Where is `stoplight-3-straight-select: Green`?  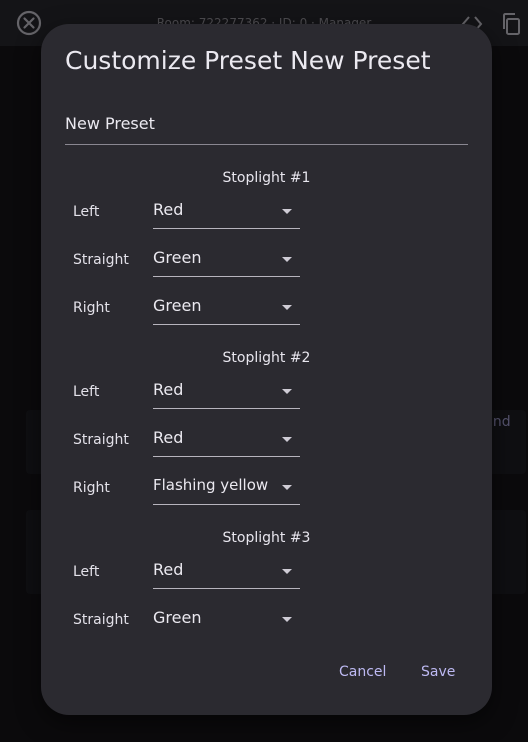
stoplight-3-straight-select: Green is located at coordinates (226, 619).